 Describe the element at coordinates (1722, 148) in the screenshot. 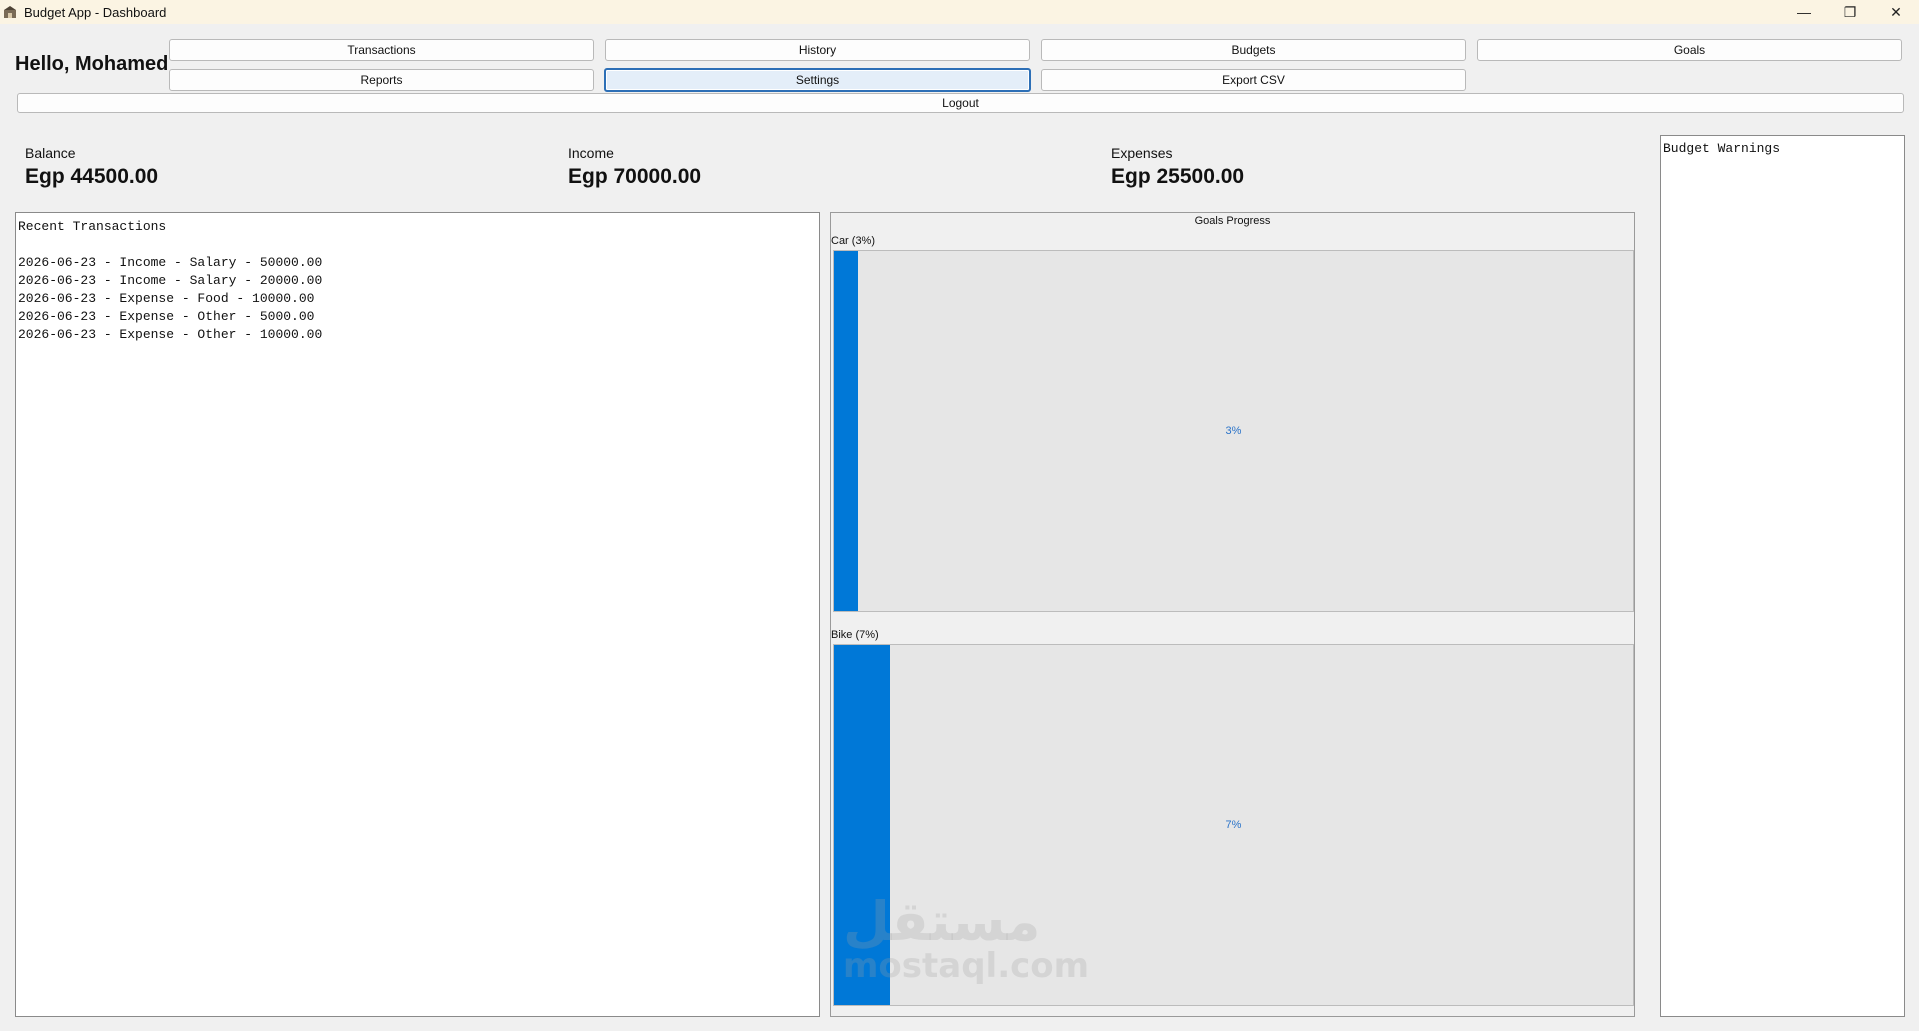

I see `budget-warnings-title: Budget Warnings` at that location.